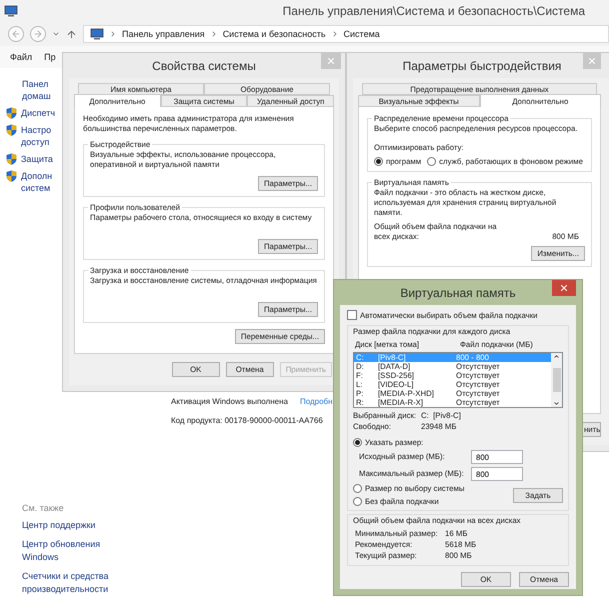  Describe the element at coordinates (50, 57) in the screenshot. I see `menu-item: Пр` at that location.